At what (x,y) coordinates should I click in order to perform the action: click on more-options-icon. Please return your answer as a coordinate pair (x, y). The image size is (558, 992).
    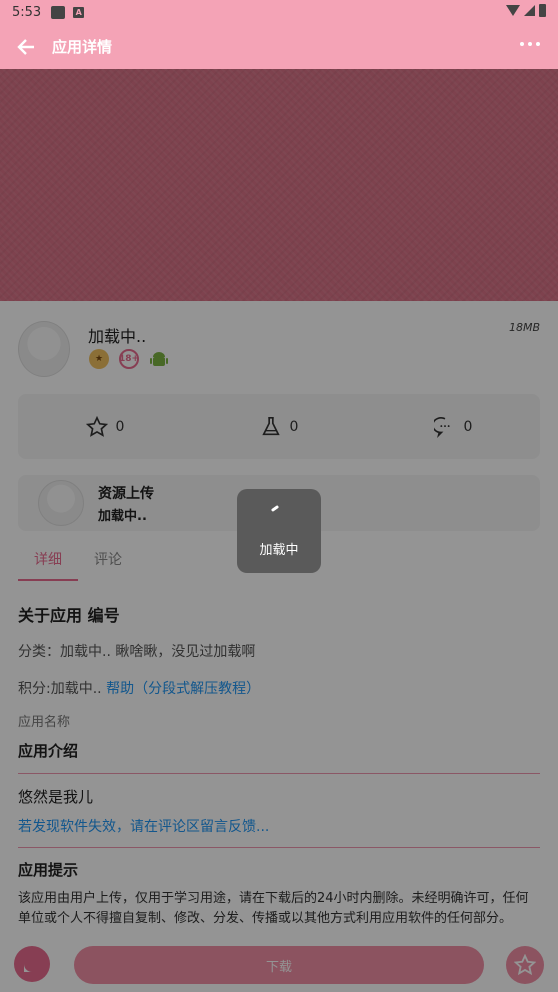
    Looking at the image, I should click on (530, 44).